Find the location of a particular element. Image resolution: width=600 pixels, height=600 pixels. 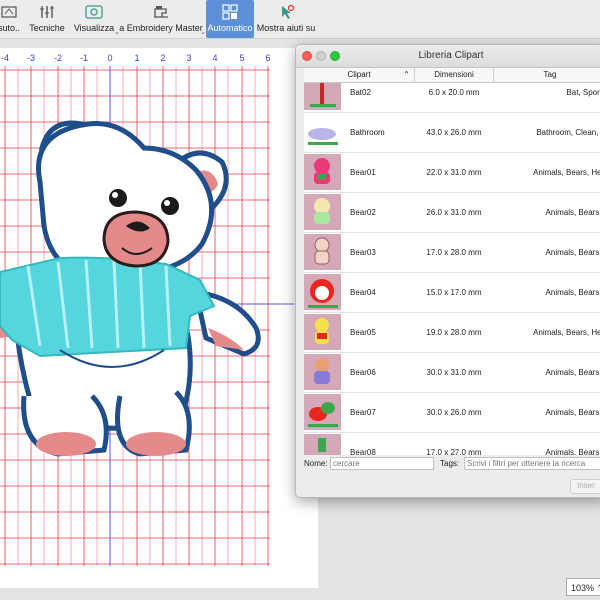

clipart-dimensions: 17.0 x 27.0 mm is located at coordinates (454, 451).